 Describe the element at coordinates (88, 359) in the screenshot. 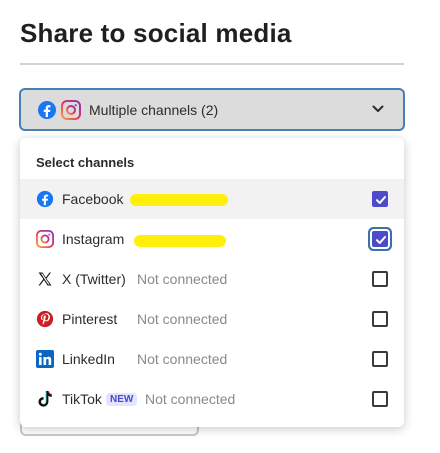

I see `channel-name: LinkedIn` at that location.